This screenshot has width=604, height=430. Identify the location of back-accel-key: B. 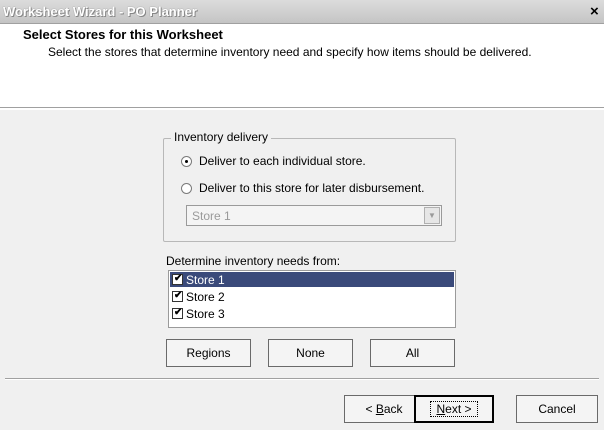
(379, 409).